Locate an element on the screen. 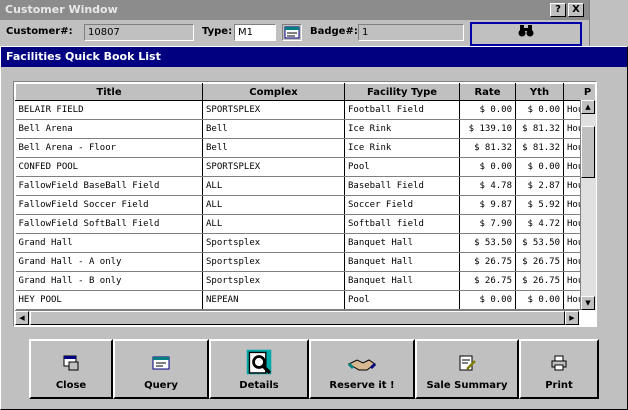  customer-window-titlebar: Customer Window ? X is located at coordinates (294, 10).